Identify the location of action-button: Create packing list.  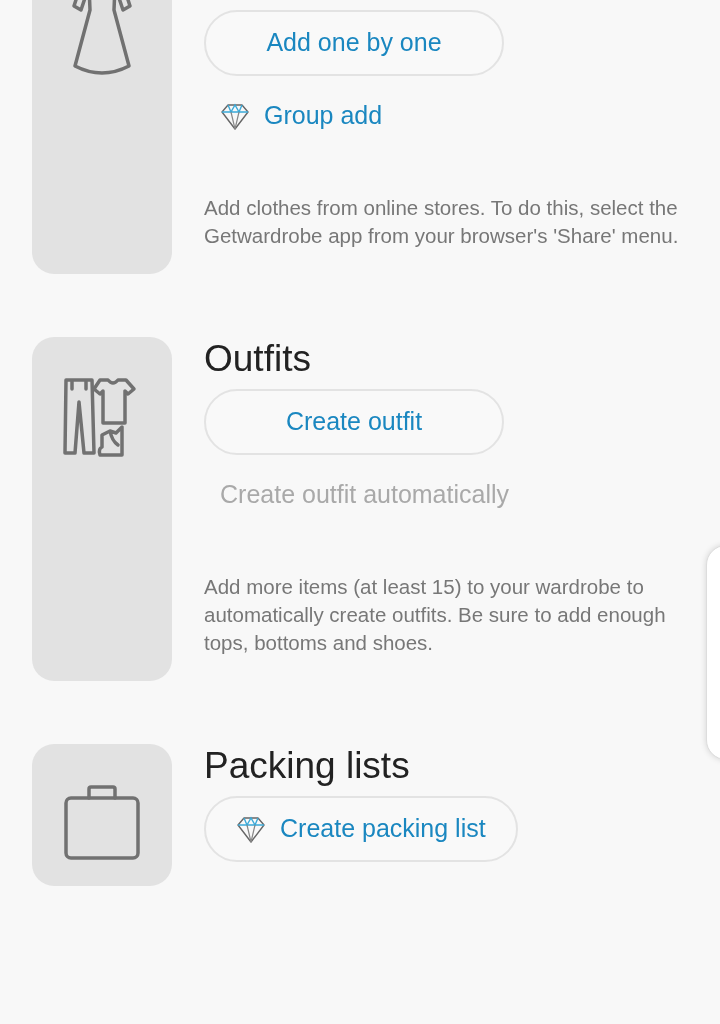
(361, 829).